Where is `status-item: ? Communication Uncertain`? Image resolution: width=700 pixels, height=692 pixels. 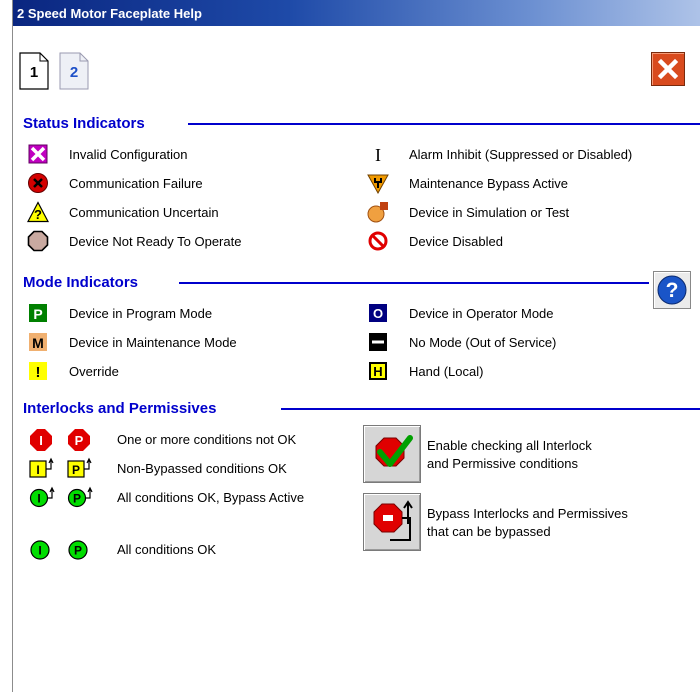 status-item: ? Communication Uncertain is located at coordinates (197, 212).